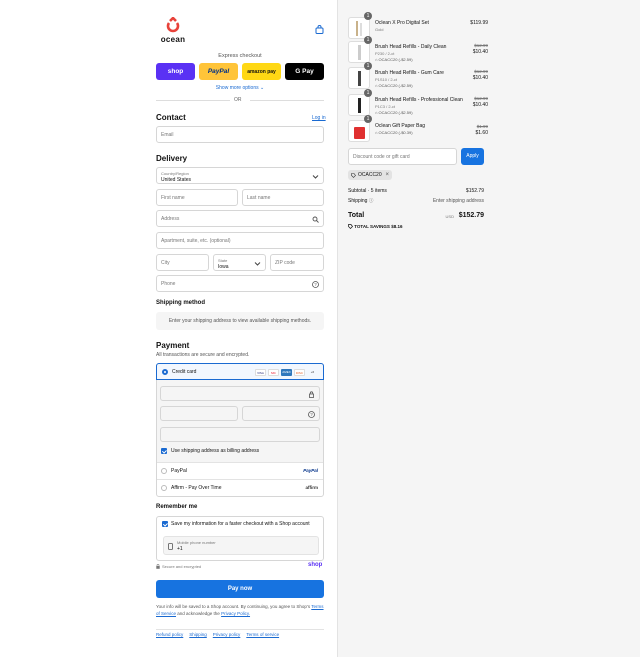 Image resolution: width=640 pixels, height=657 pixels. I want to click on footer-divider, so click(240, 629).